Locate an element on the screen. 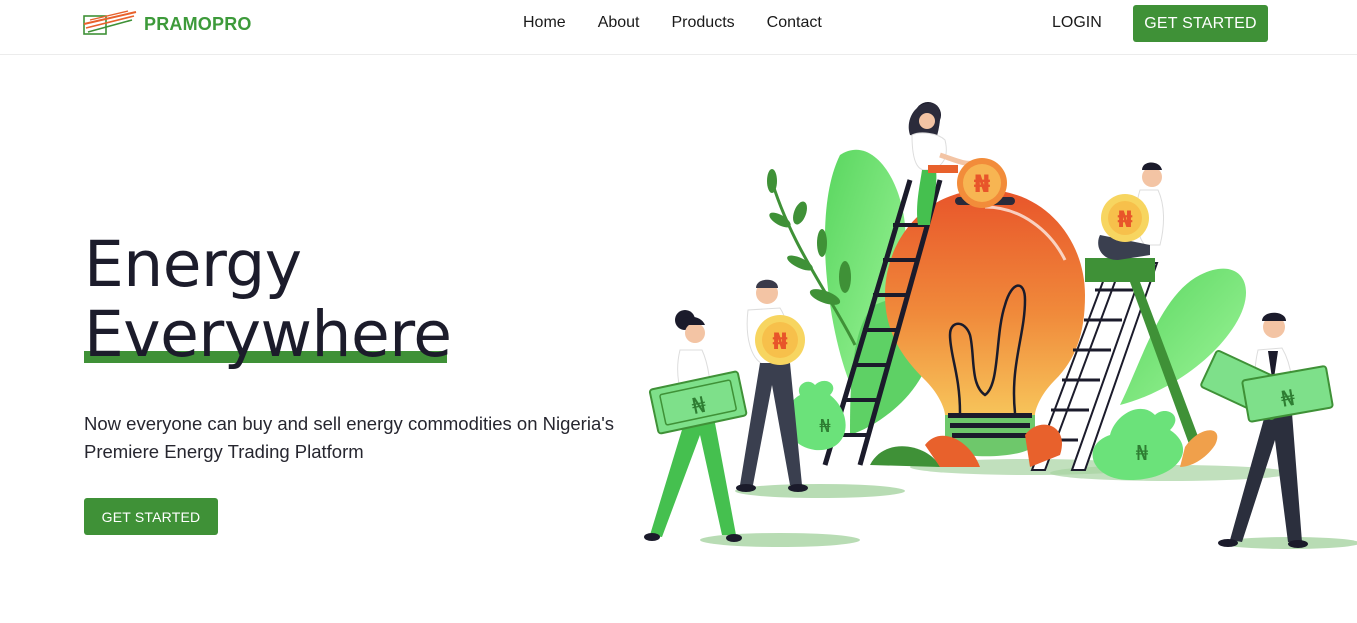  hero-title-line2: Everywhere is located at coordinates (268, 334).